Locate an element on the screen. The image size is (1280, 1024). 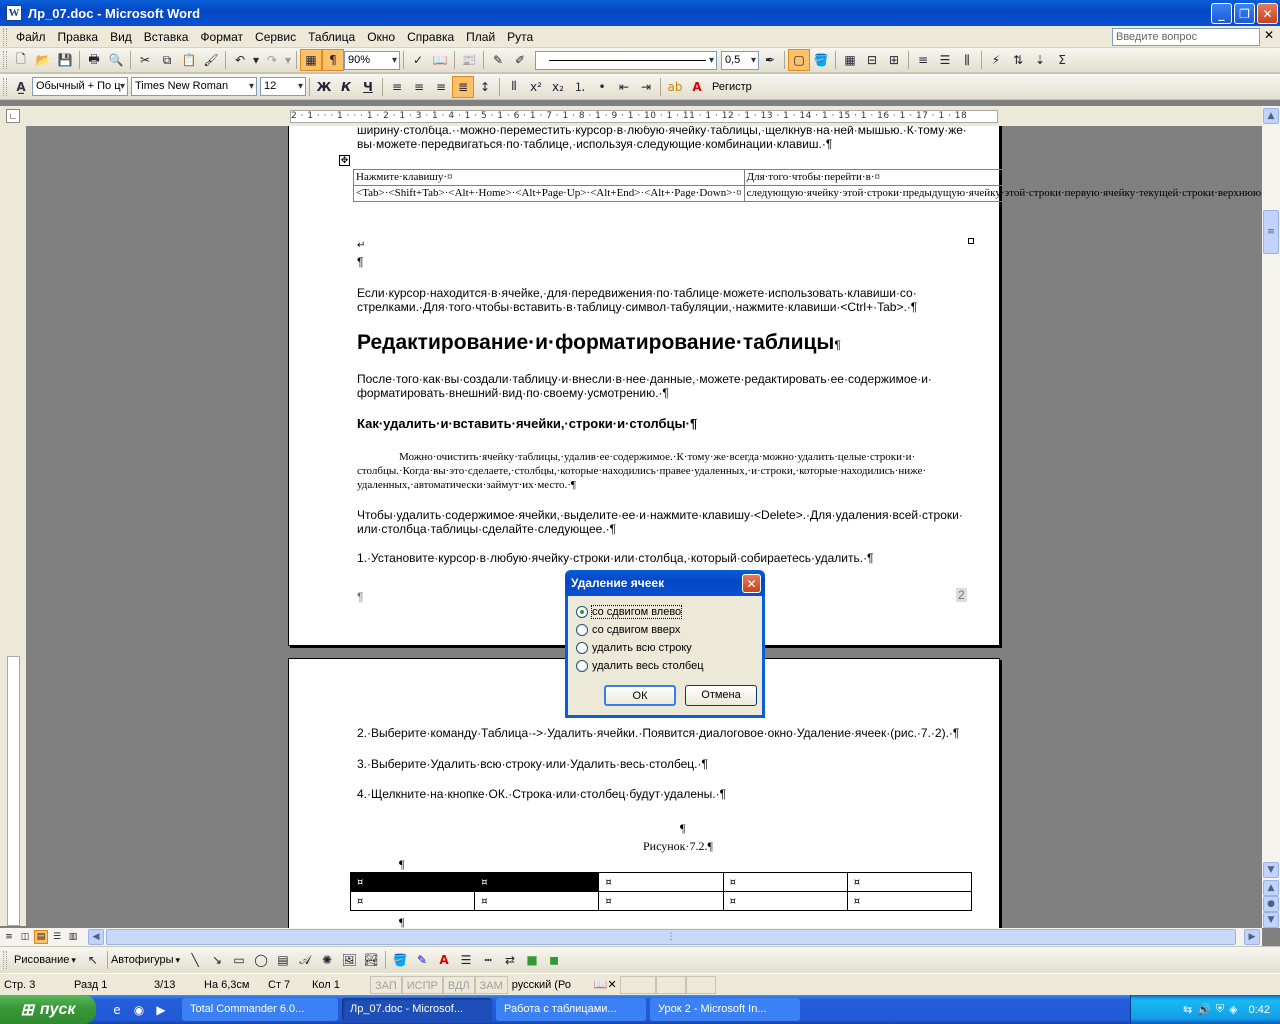
line-tool-icon: ╲ is located at coordinates (195, 960).